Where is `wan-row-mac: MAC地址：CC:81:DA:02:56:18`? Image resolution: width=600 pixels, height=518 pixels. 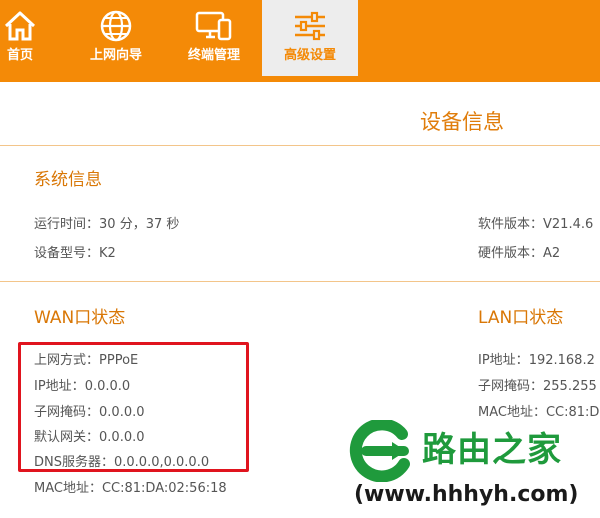
wan-row-mac: MAC地址：CC:81:DA:02:56:18 is located at coordinates (130, 486).